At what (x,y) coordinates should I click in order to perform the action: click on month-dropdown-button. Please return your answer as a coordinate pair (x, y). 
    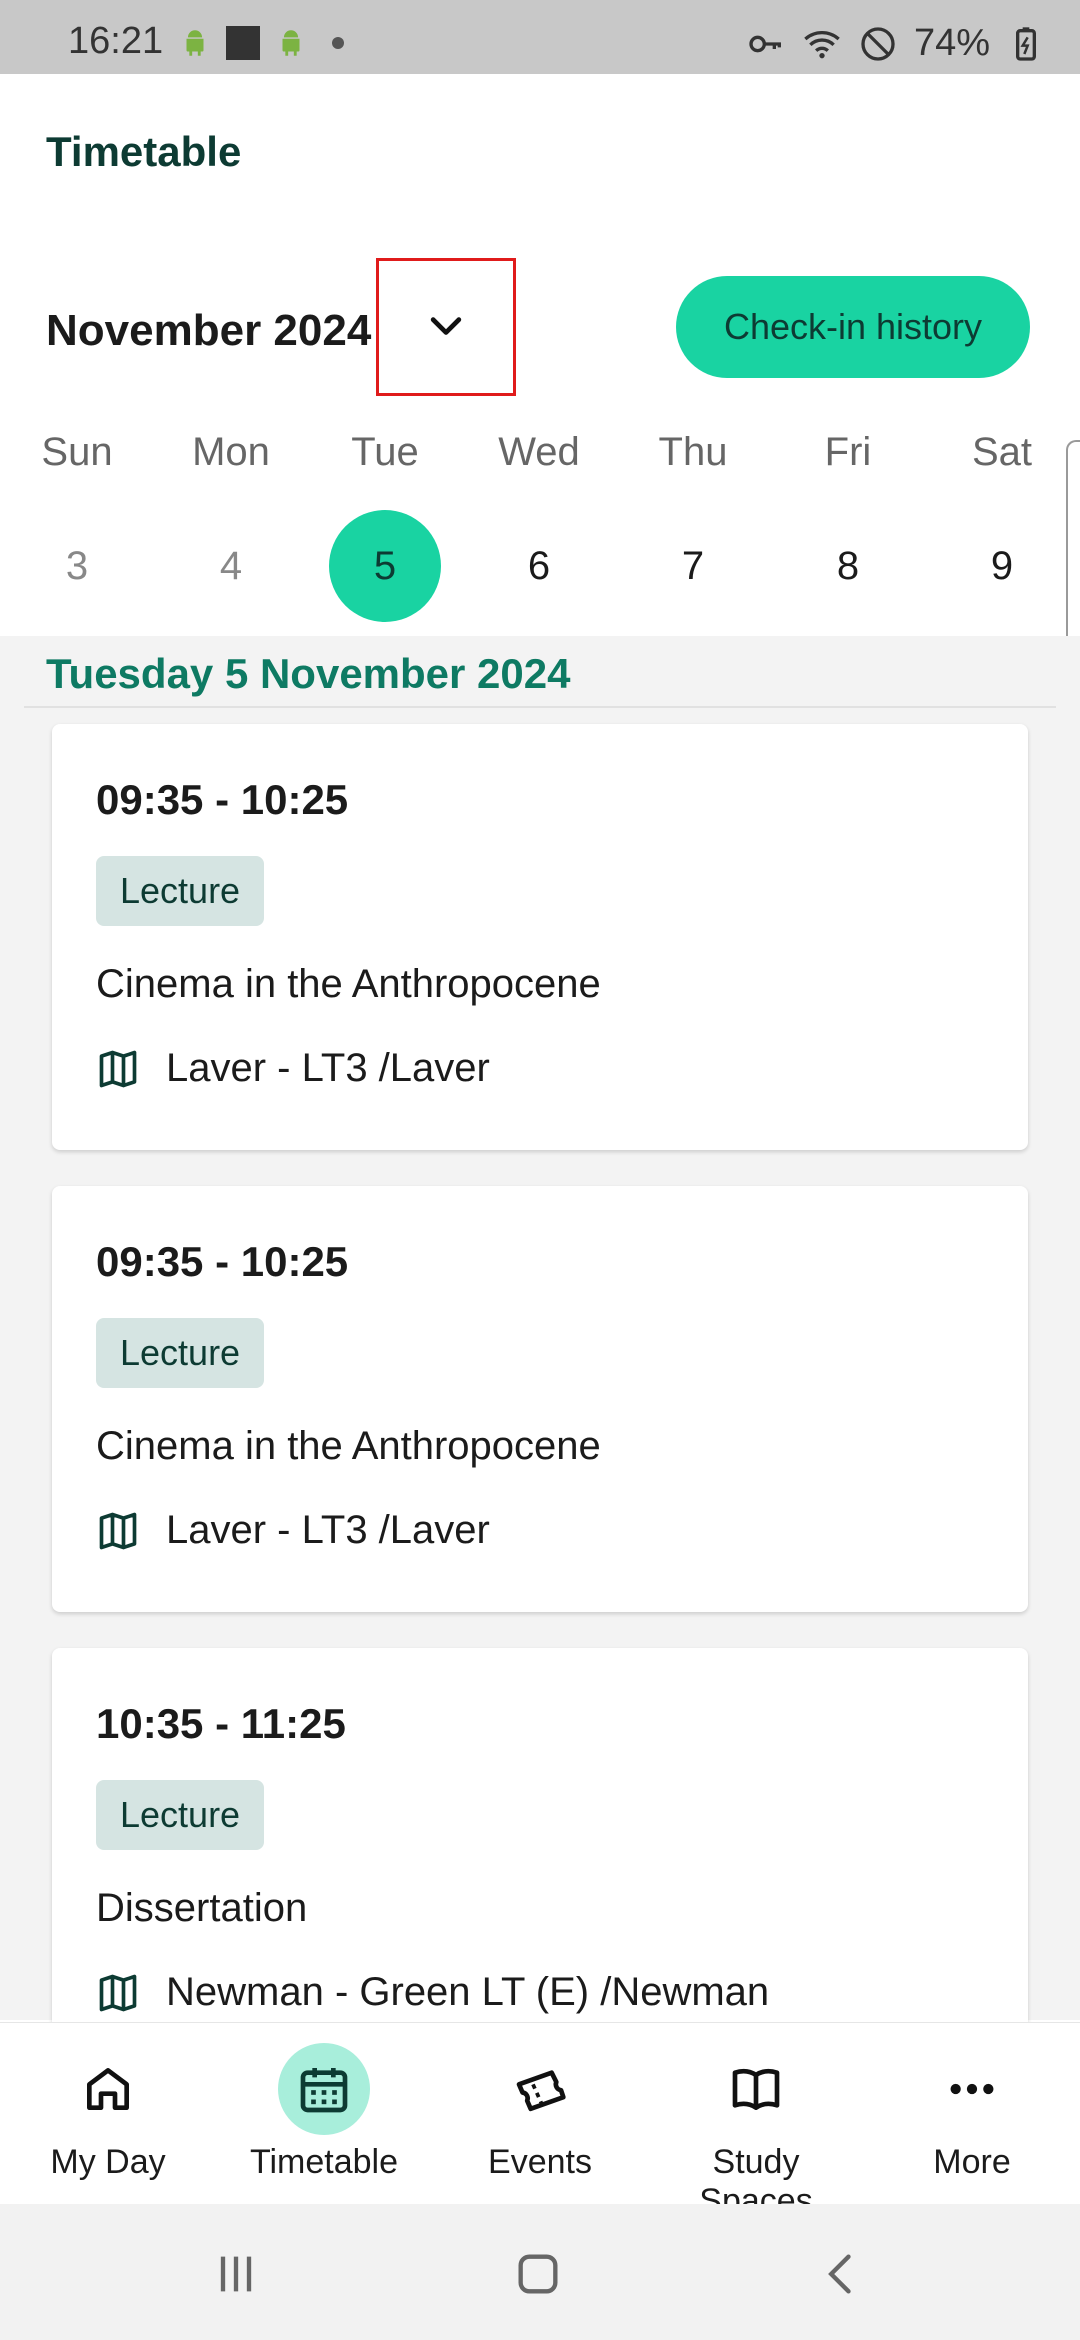
    Looking at the image, I should click on (446, 327).